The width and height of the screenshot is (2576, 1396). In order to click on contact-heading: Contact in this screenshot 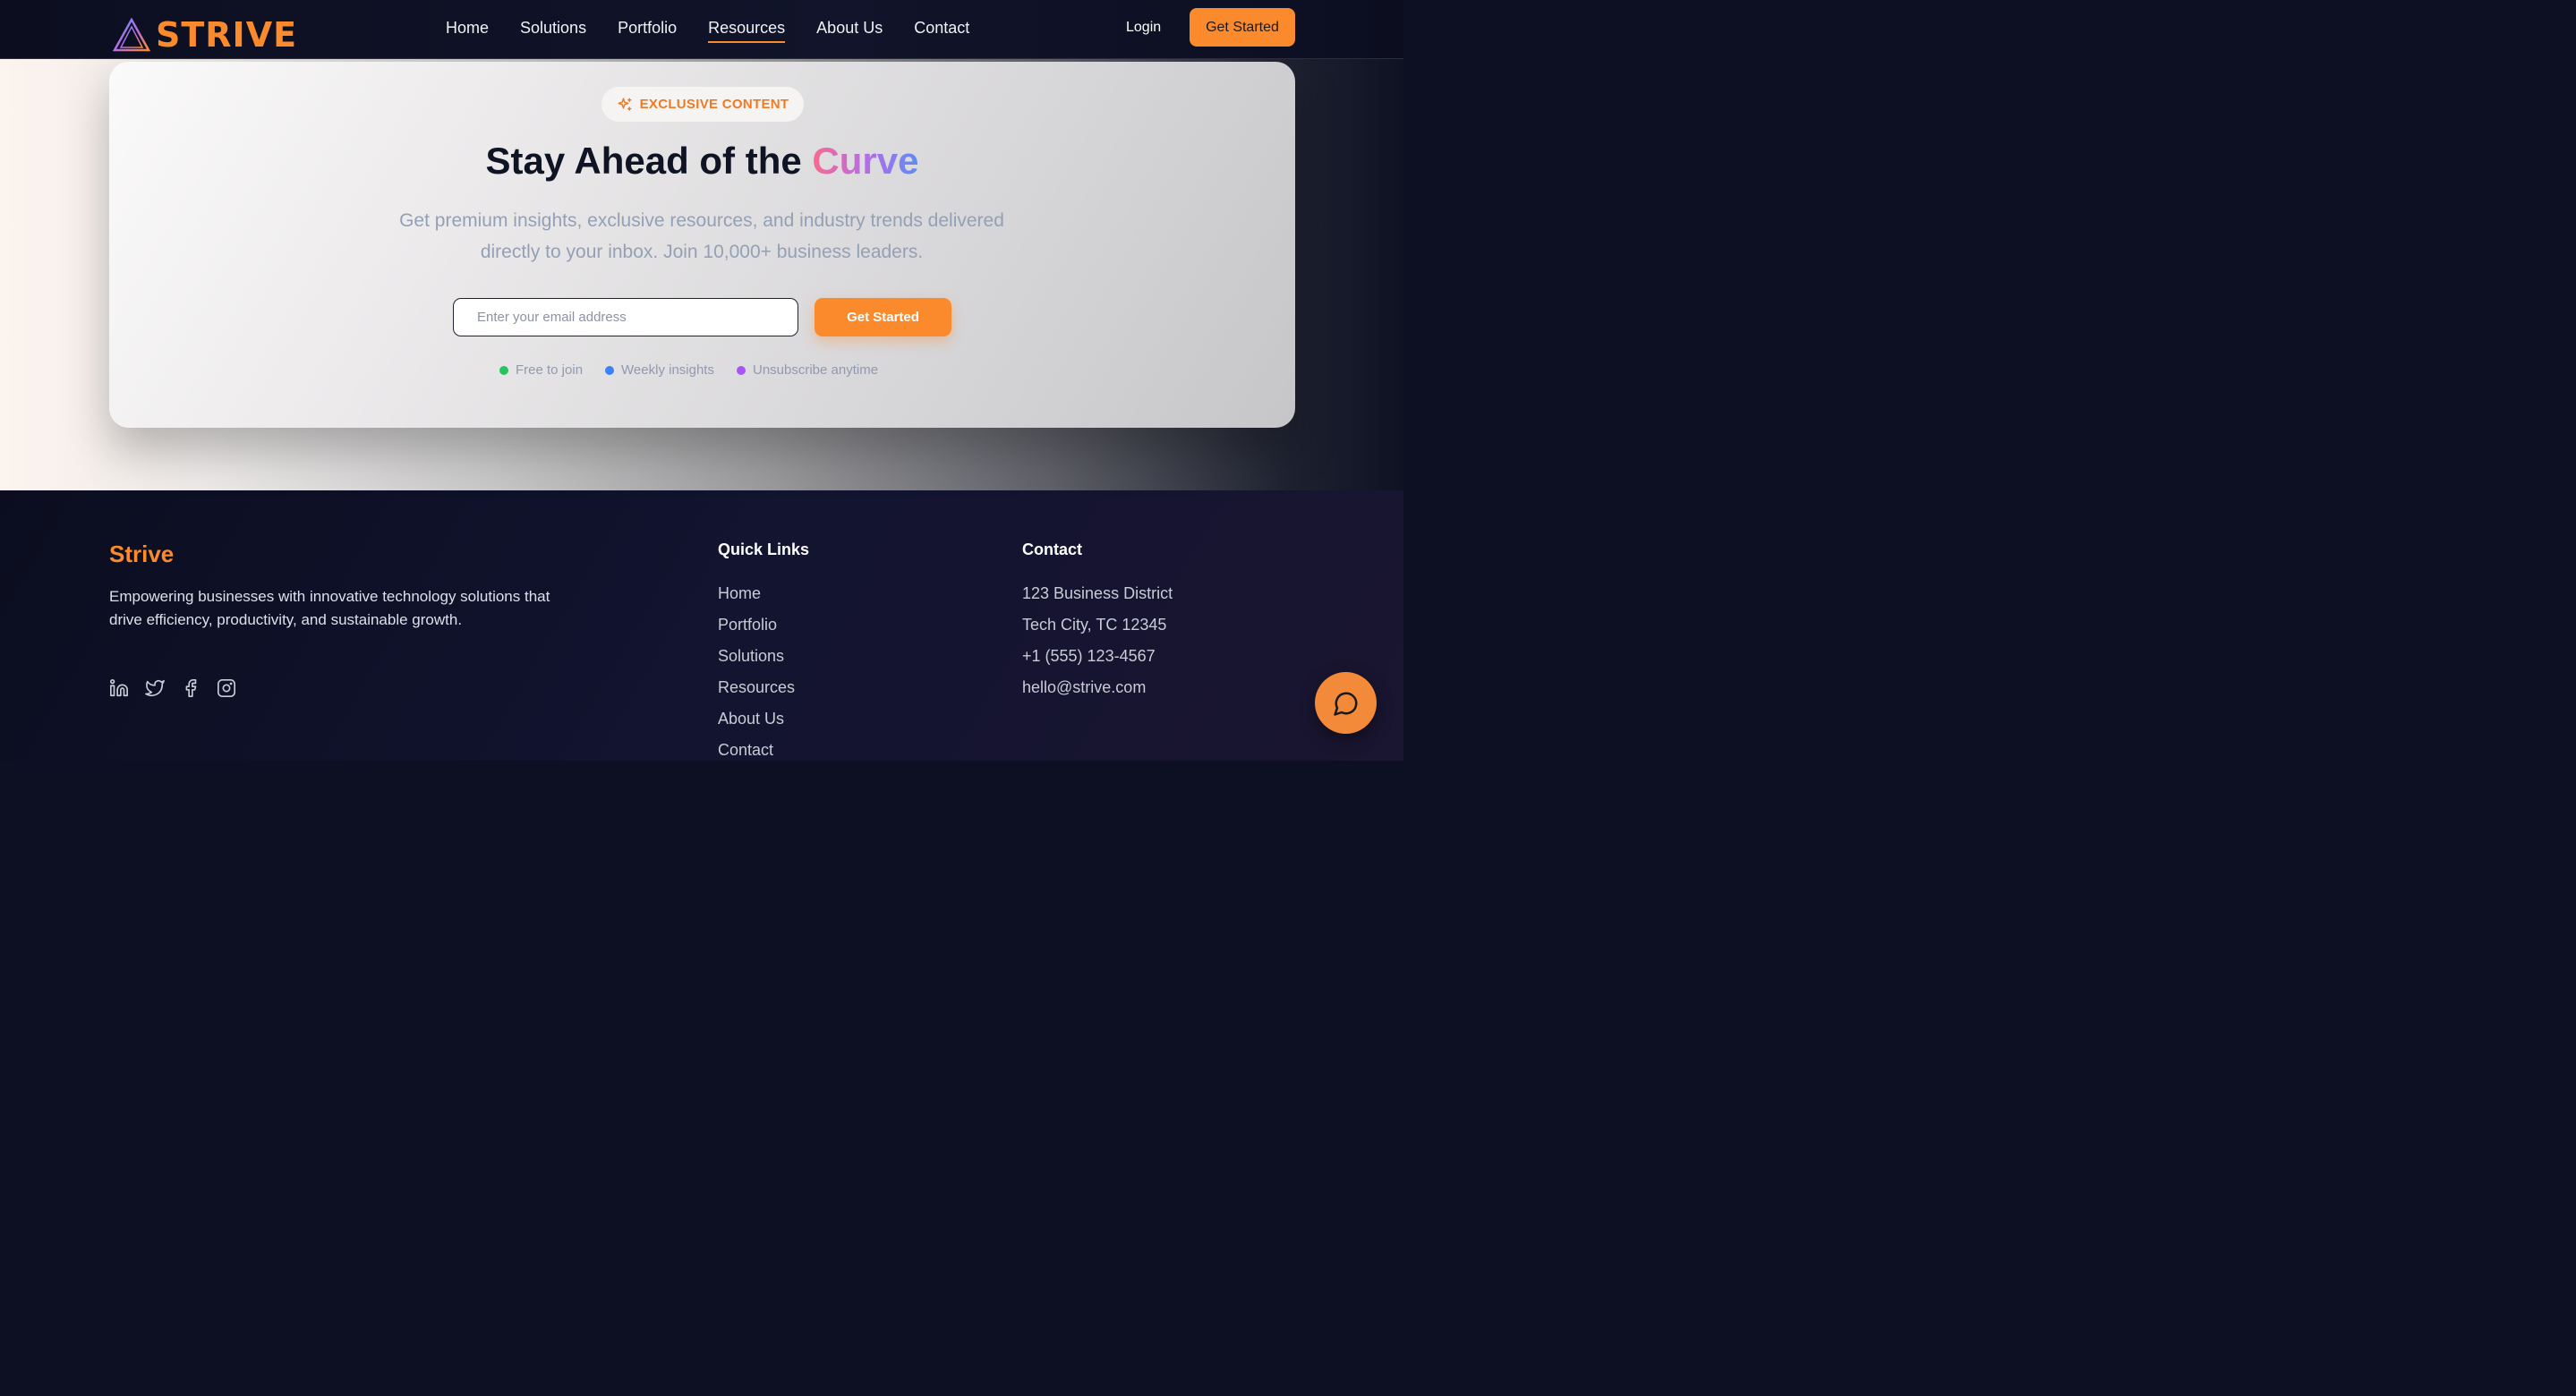, I will do `click(1052, 549)`.